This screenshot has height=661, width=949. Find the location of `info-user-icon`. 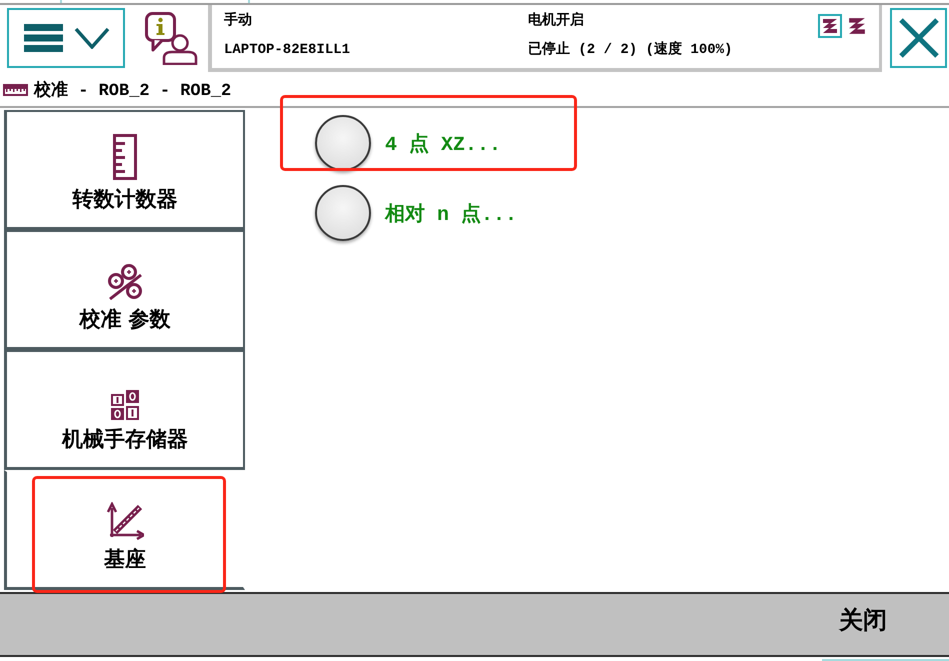

info-user-icon is located at coordinates (171, 38).